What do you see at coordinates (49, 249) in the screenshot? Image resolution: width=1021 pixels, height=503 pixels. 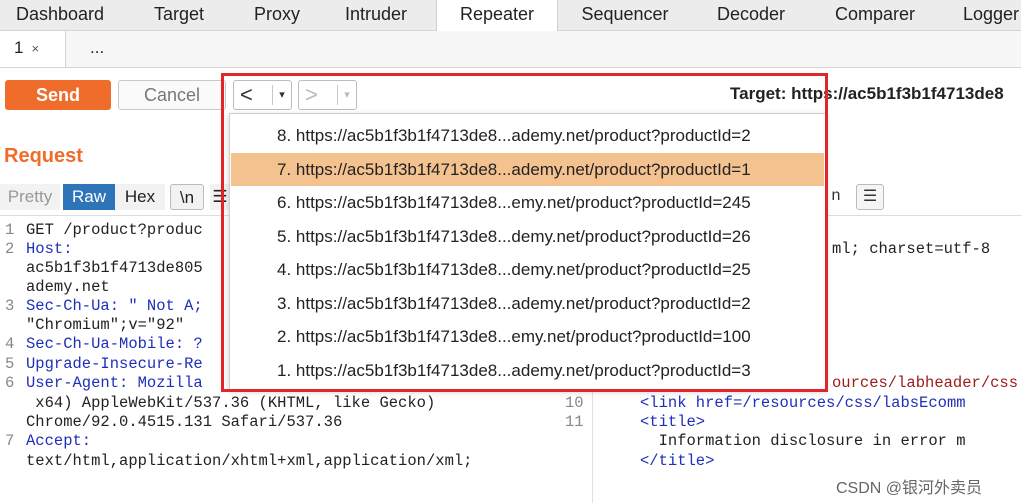 I see `request-line: Host:` at bounding box center [49, 249].